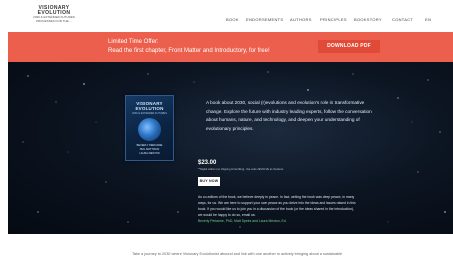 This screenshot has height=262, width=453. Describe the element at coordinates (264, 19) in the screenshot. I see `nav-item-endorsements: ENDORSEMENTS` at that location.